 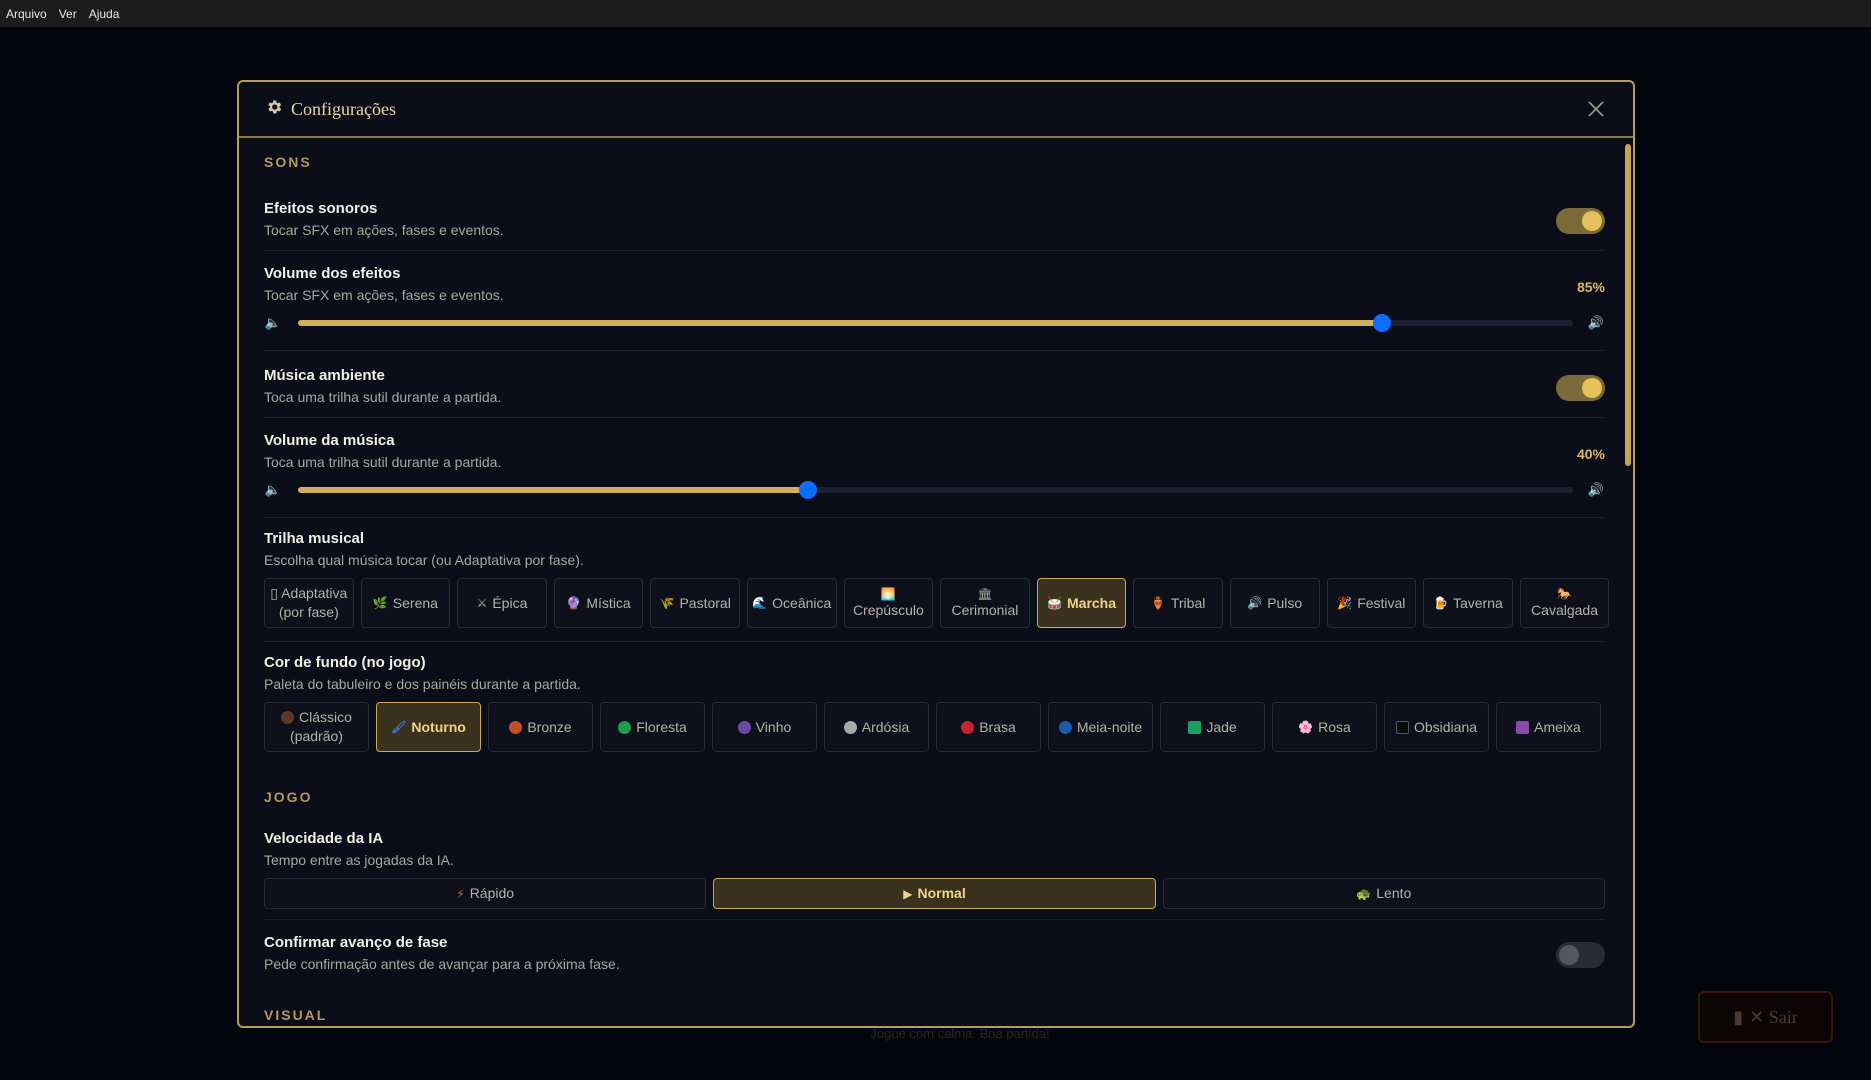 What do you see at coordinates (888, 603) in the screenshot?
I see `track-option: 🌅 Crepúsculo` at bounding box center [888, 603].